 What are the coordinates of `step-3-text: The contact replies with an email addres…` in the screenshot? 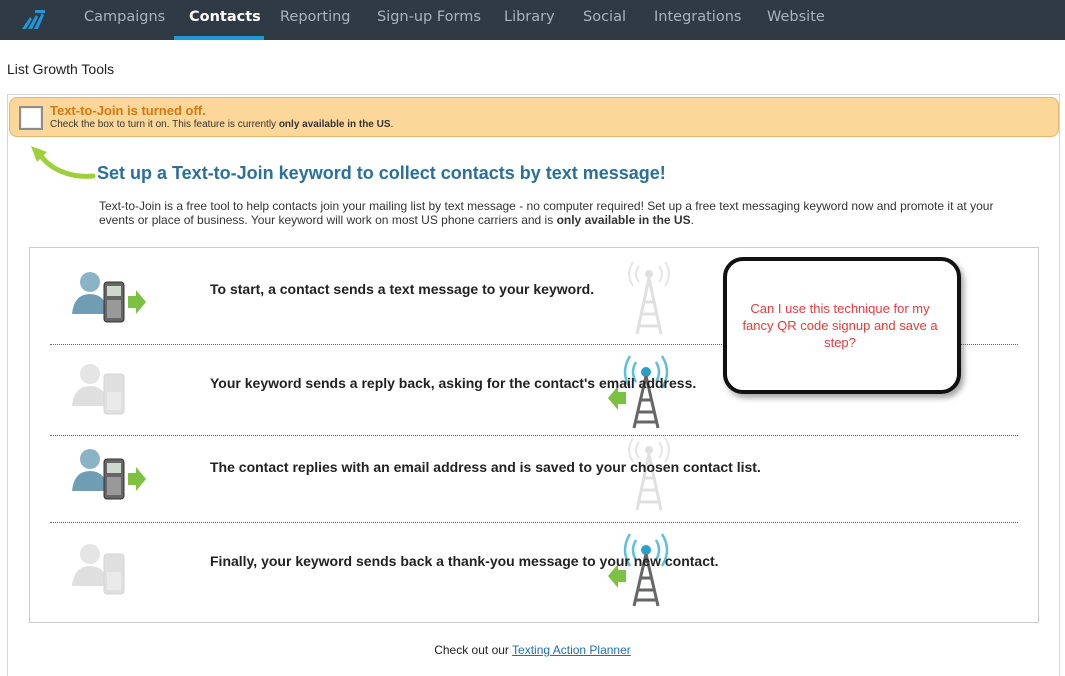 It's located at (485, 467).